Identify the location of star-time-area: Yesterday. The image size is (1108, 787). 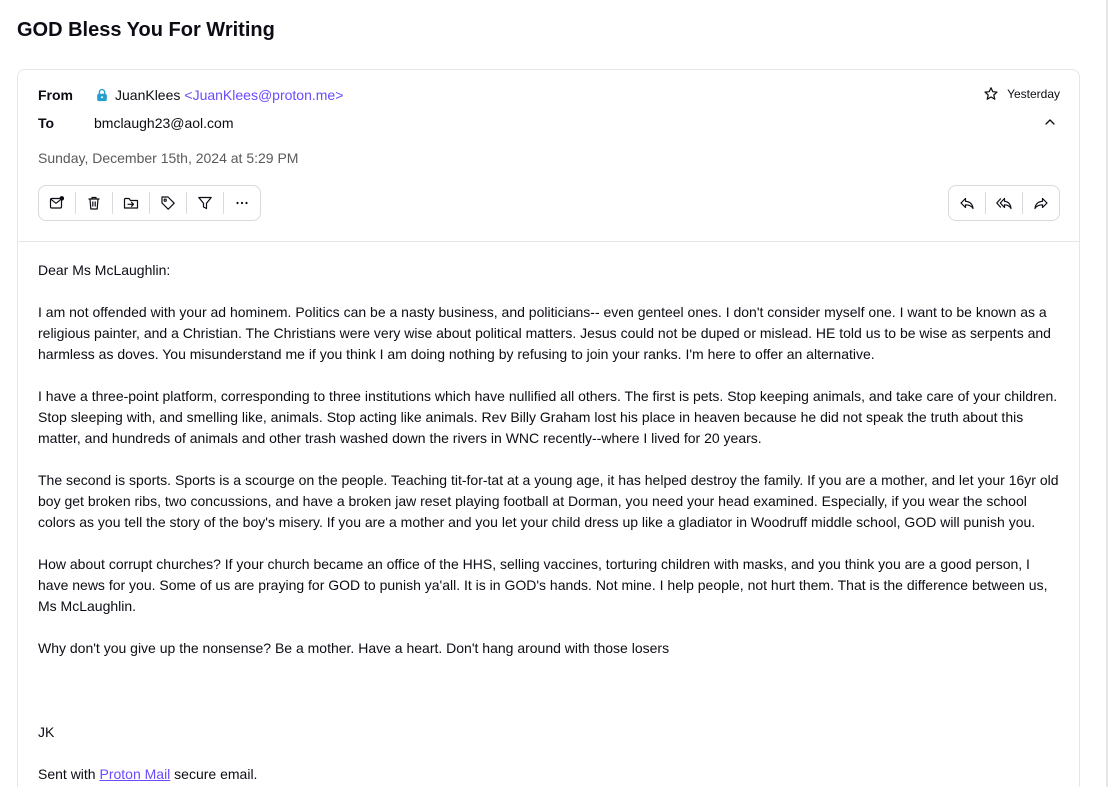
(1021, 94).